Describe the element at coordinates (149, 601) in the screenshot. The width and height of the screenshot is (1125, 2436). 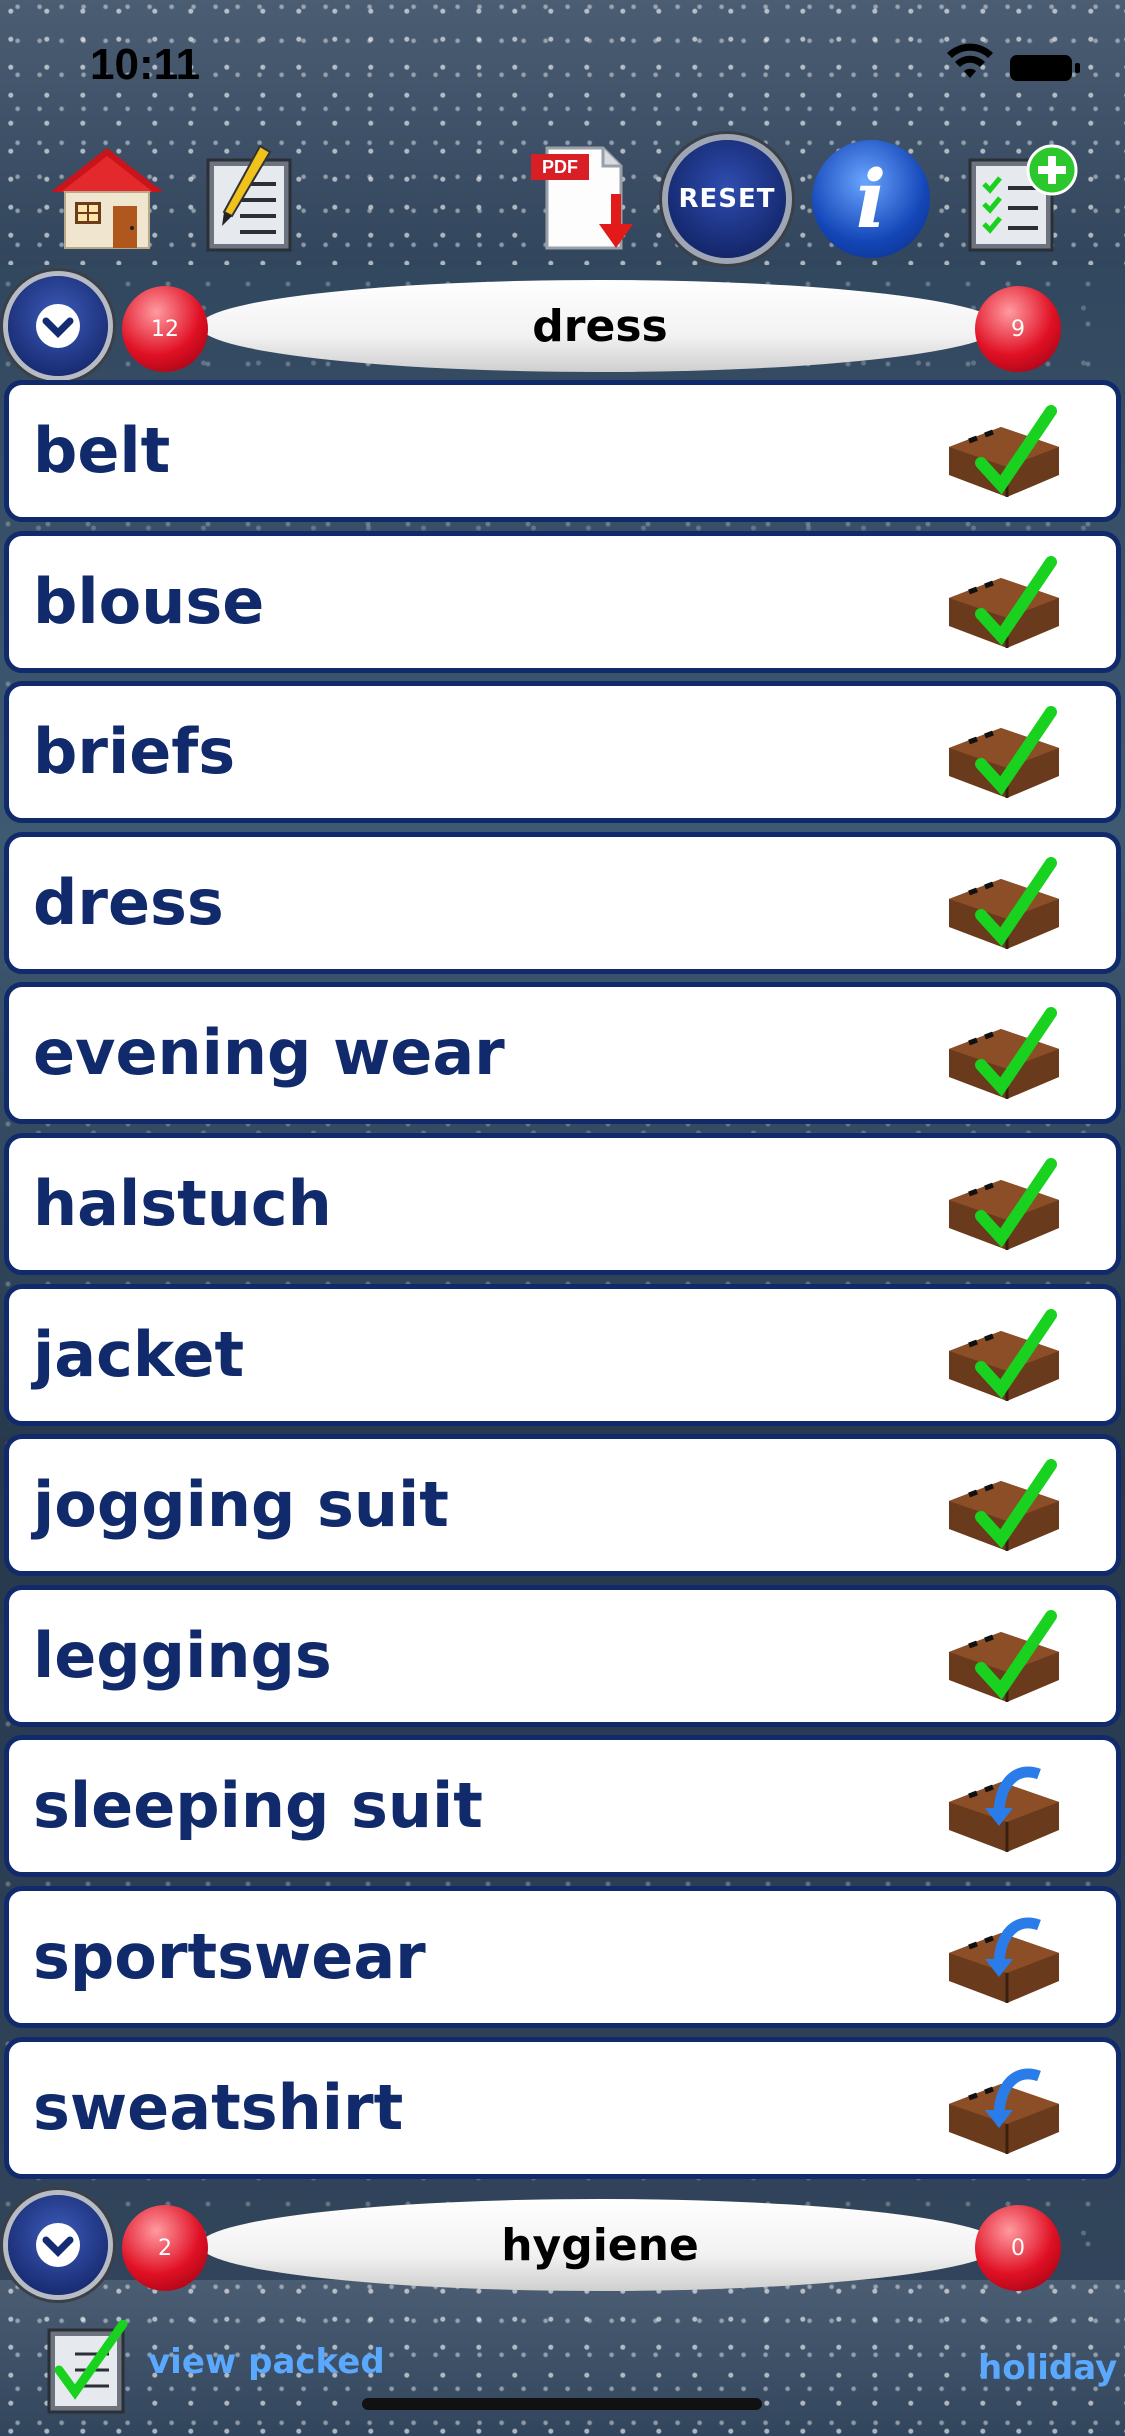
I see `item-label: blouse` at that location.